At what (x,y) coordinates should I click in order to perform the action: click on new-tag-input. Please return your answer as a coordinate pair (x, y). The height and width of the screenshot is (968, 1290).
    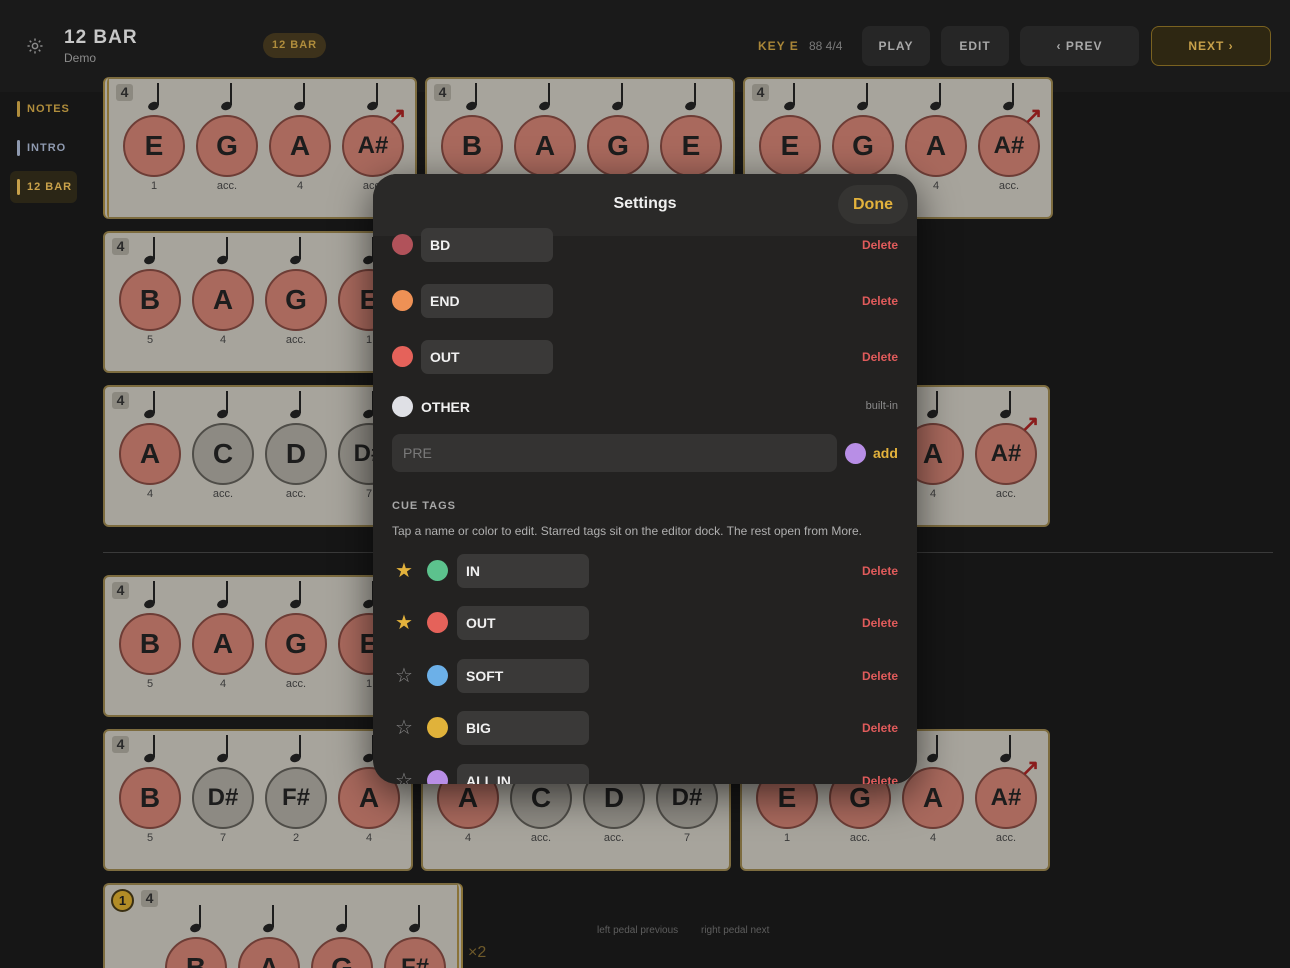
    Looking at the image, I should click on (614, 453).